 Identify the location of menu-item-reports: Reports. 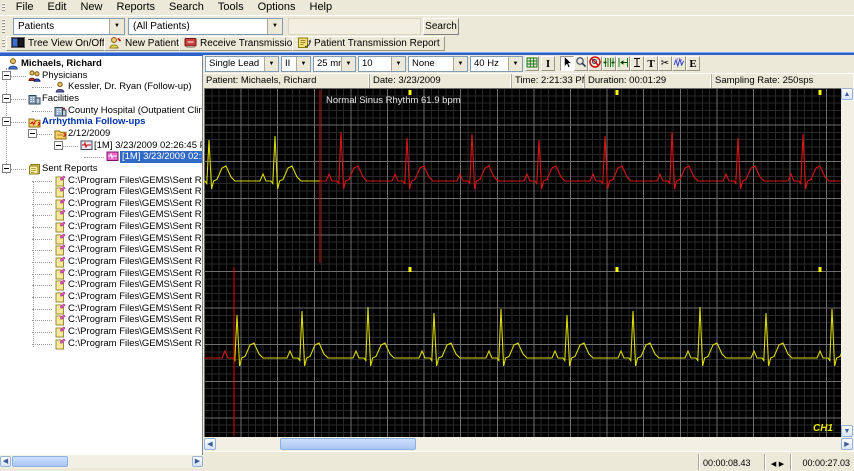
(136, 7).